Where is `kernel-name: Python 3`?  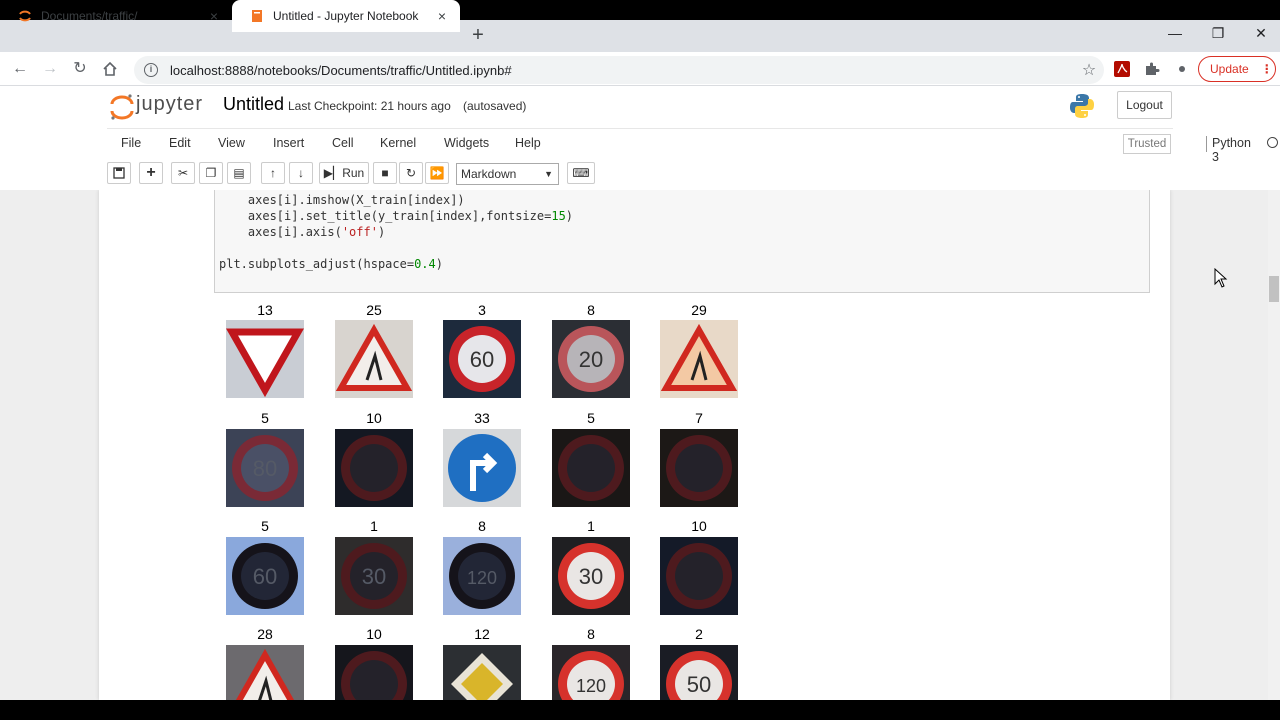
kernel-name: Python 3 is located at coordinates (1228, 150).